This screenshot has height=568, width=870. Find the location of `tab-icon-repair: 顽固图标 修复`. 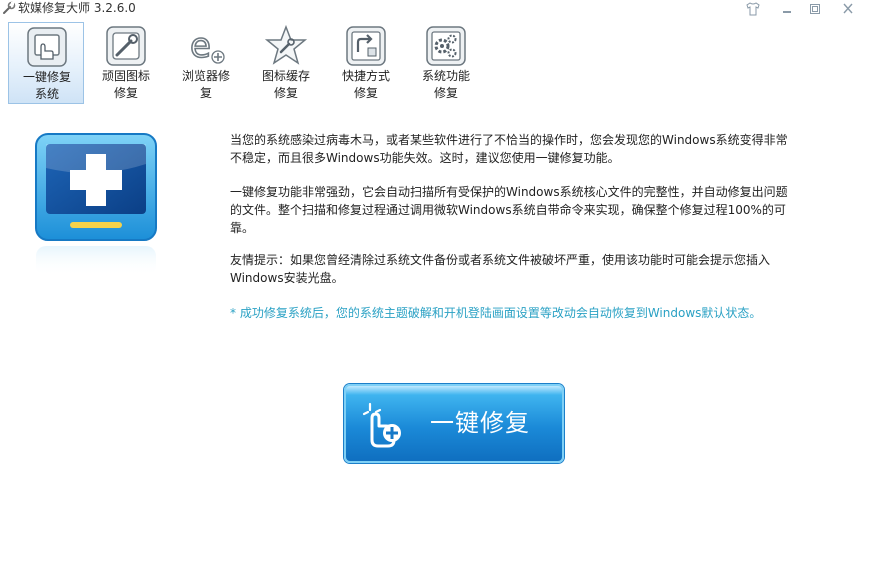

tab-icon-repair: 顽固图标 修复 is located at coordinates (126, 63).